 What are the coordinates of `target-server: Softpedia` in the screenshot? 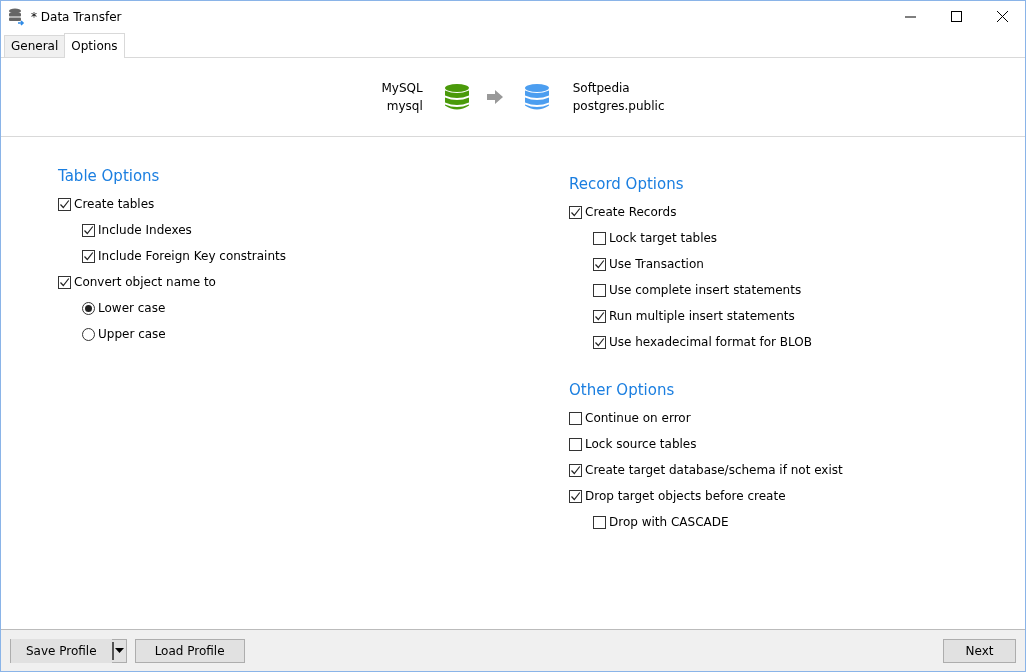 It's located at (601, 88).